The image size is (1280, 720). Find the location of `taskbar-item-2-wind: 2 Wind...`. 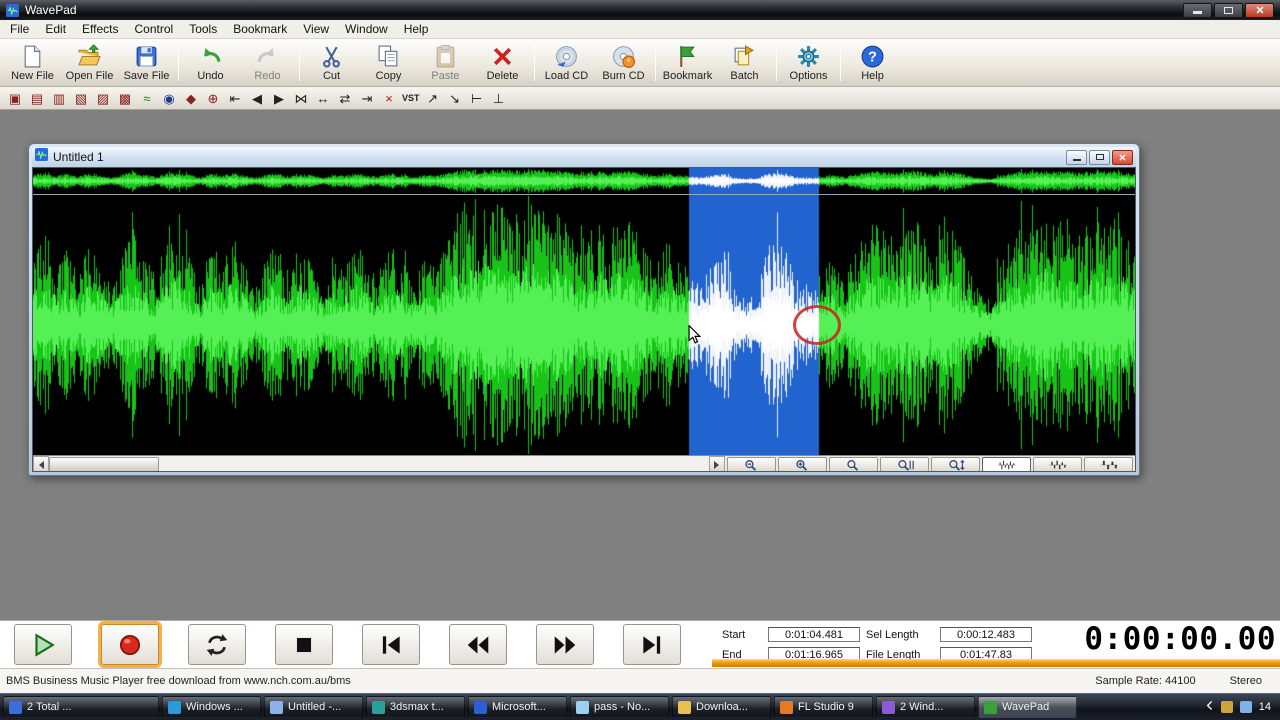

taskbar-item-2-wind: 2 Wind... is located at coordinates (925, 707).